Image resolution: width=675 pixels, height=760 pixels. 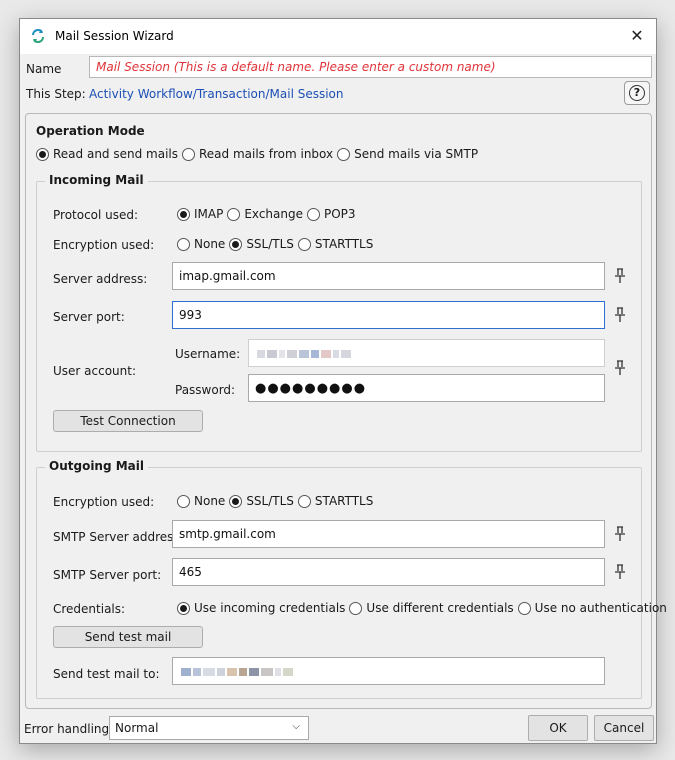 What do you see at coordinates (338, 36) in the screenshot?
I see `title-bar: Mail Session Wizard ✕` at bounding box center [338, 36].